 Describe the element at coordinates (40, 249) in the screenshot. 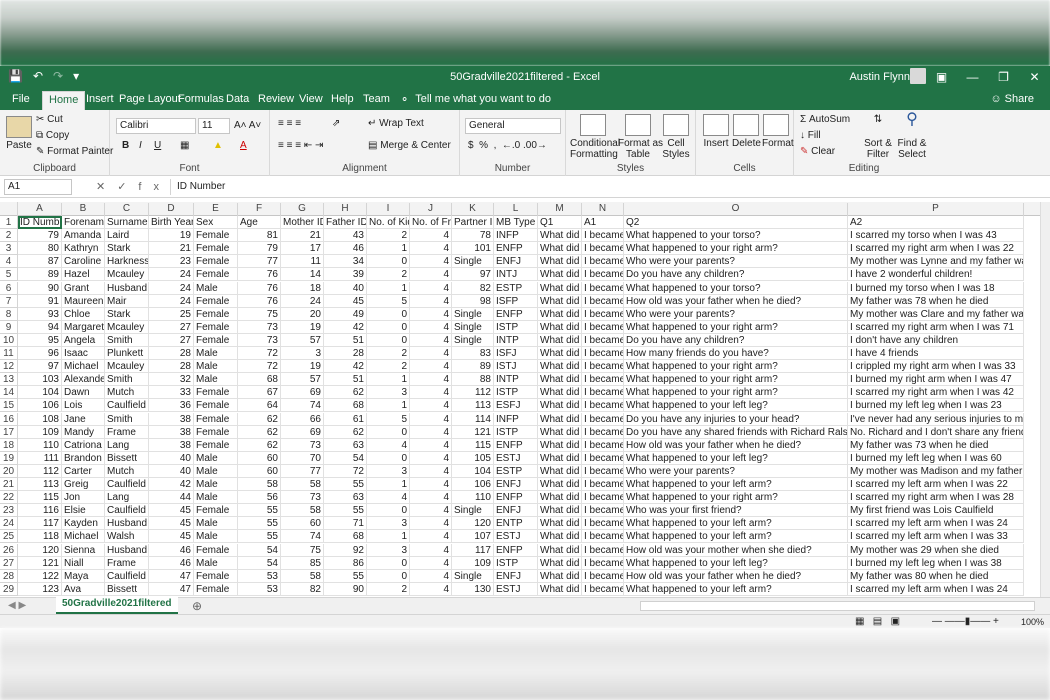

I see `cell: 80` at that location.